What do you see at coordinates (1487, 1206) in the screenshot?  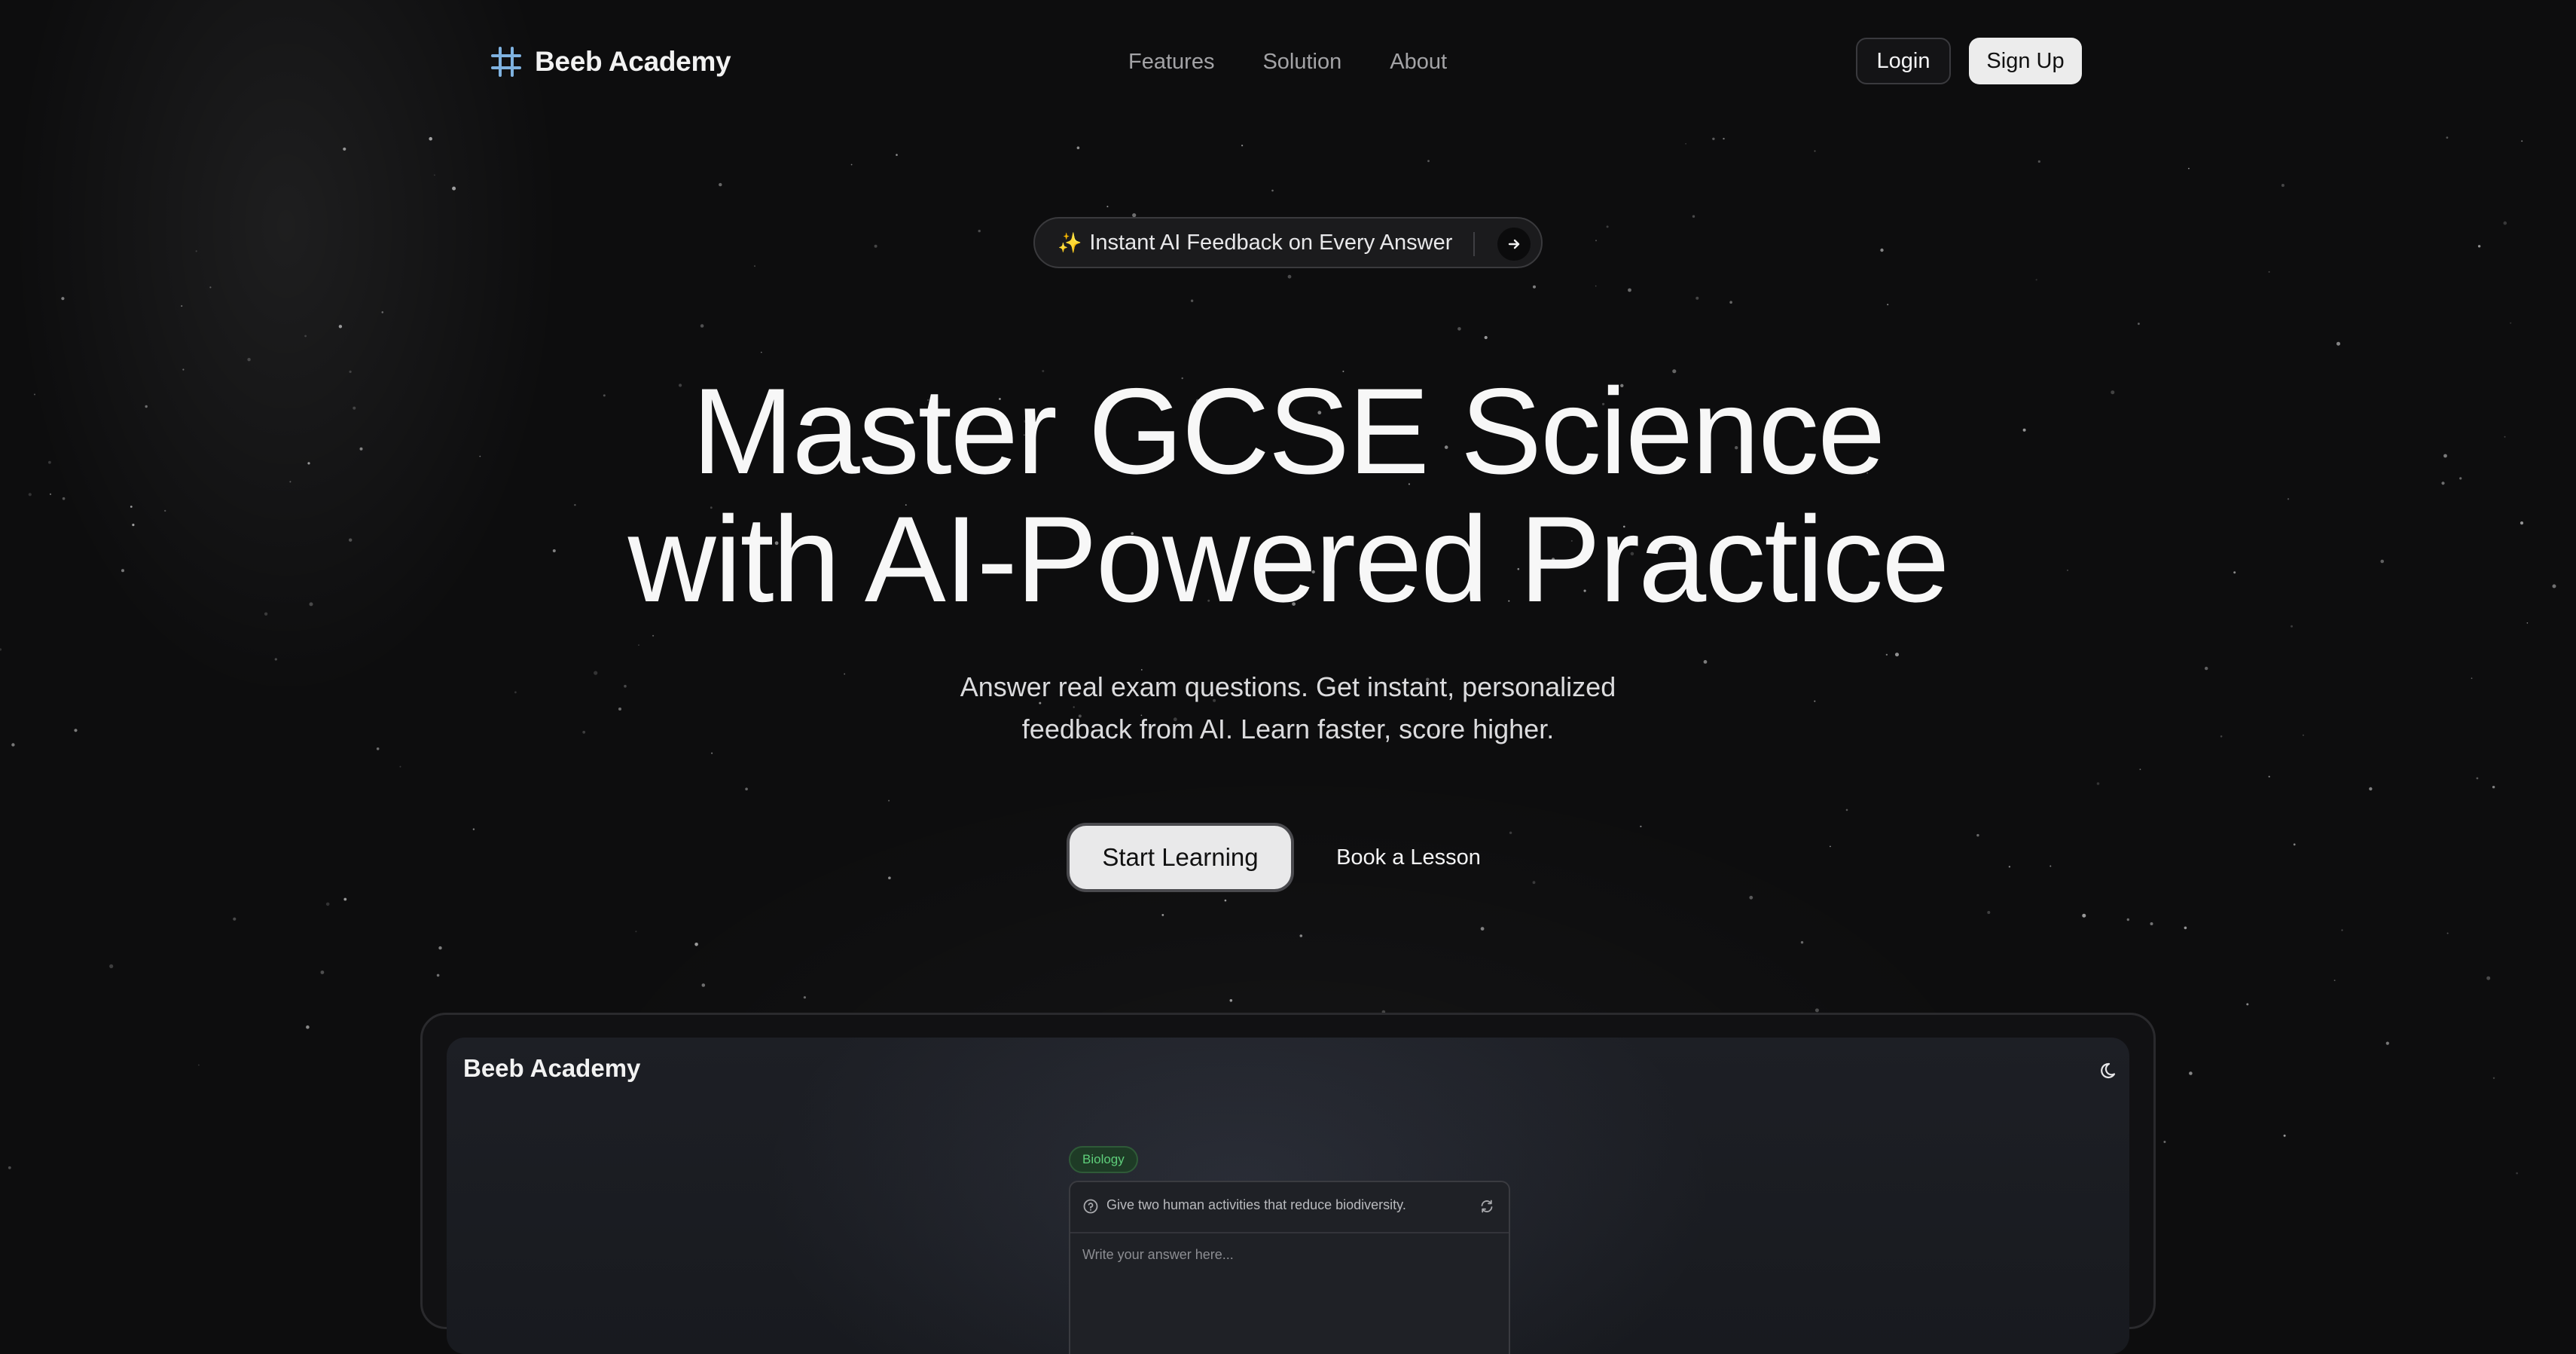 I see `refresh-icon` at bounding box center [1487, 1206].